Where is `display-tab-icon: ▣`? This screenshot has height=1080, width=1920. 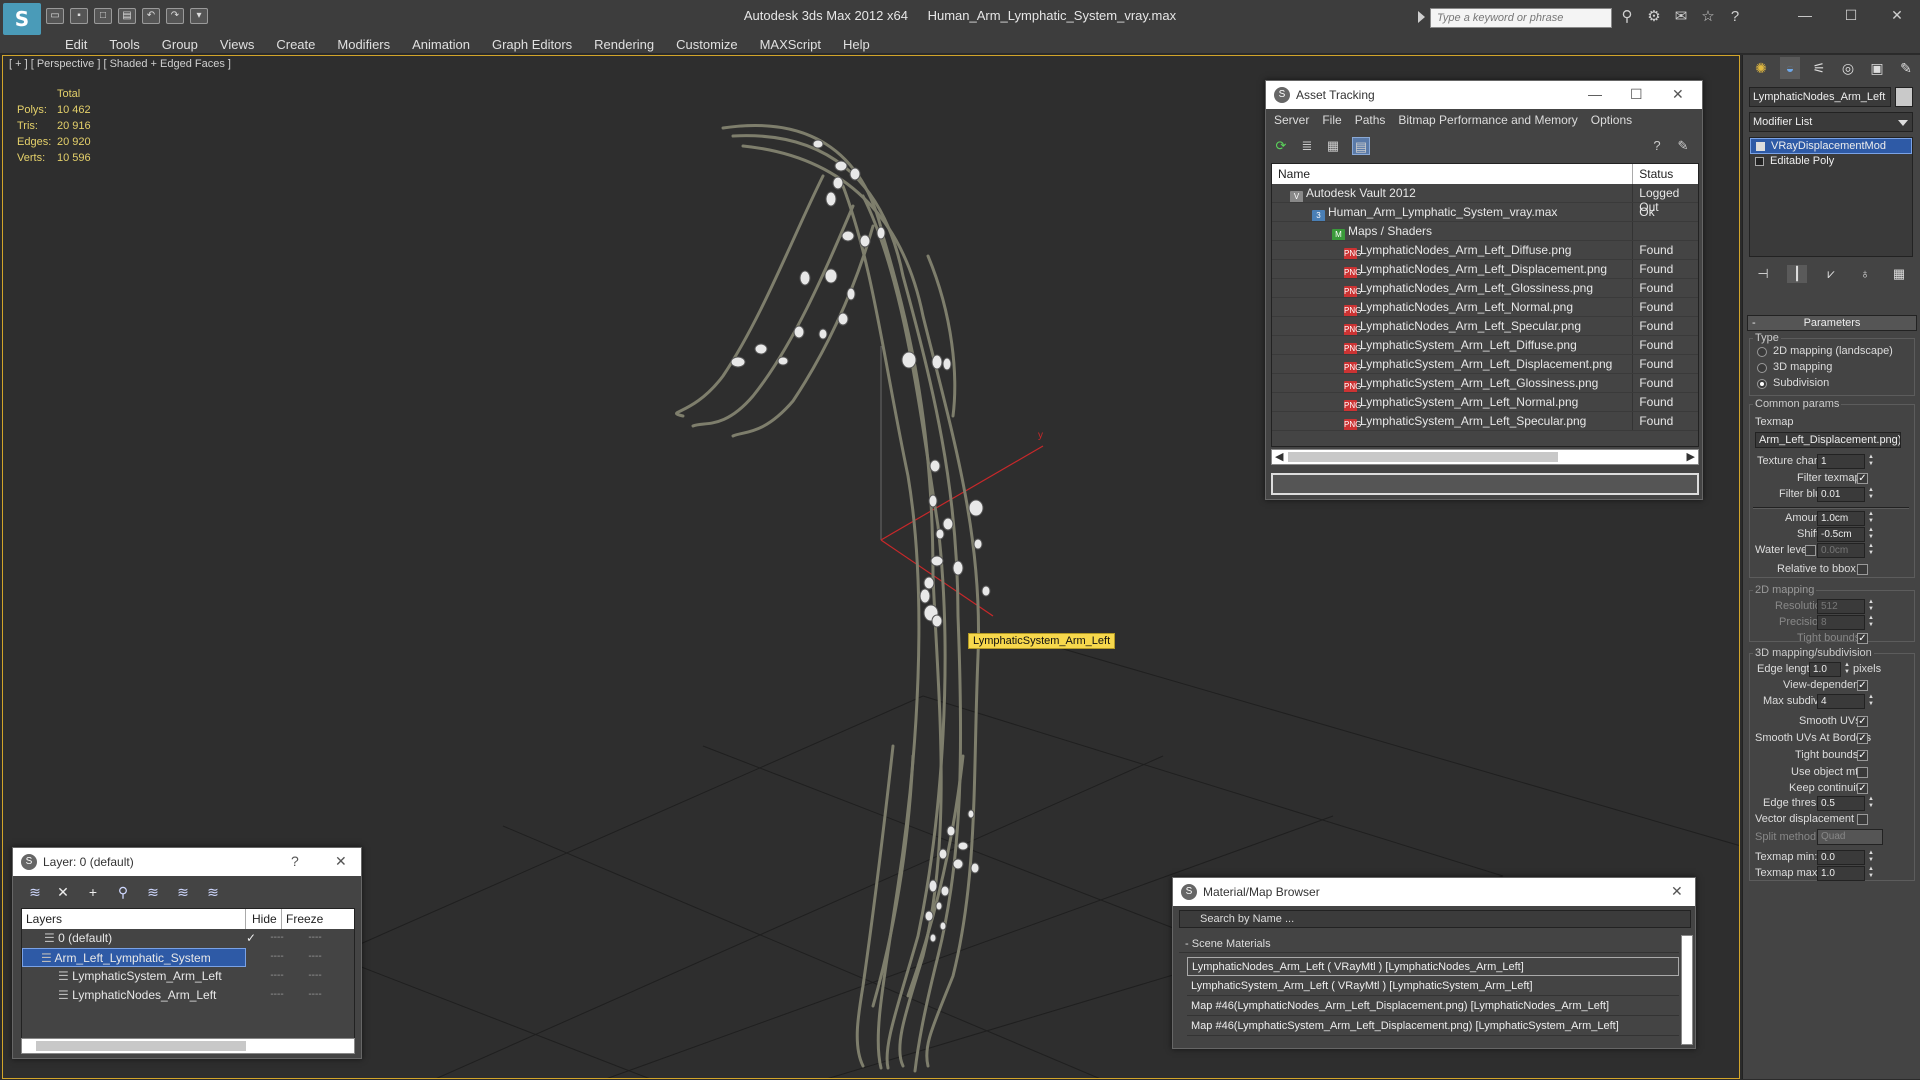 display-tab-icon: ▣ is located at coordinates (1877, 68).